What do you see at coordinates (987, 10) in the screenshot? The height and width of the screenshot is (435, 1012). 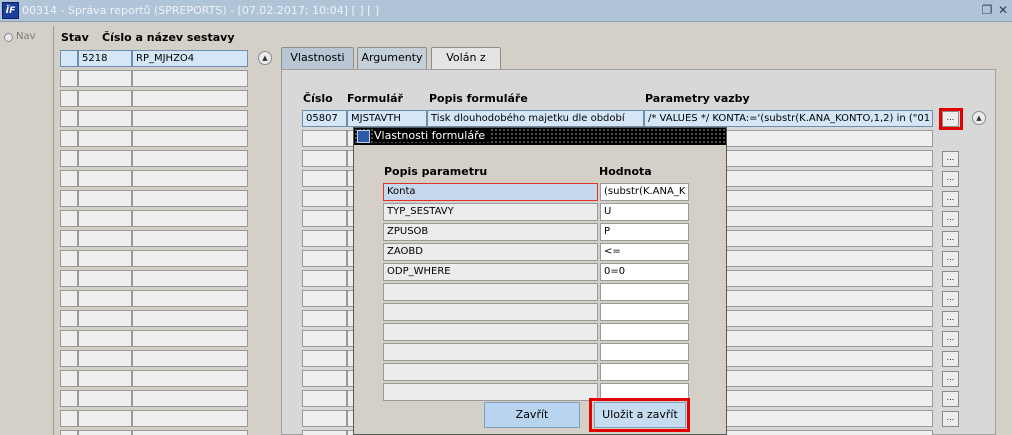 I see `restore-window-icon: ❐` at bounding box center [987, 10].